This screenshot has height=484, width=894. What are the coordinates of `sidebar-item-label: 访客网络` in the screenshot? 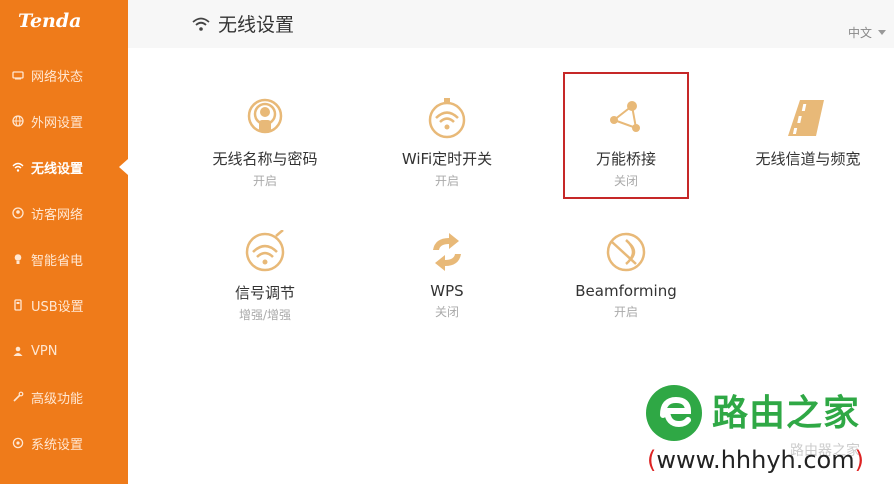 It's located at (57, 215).